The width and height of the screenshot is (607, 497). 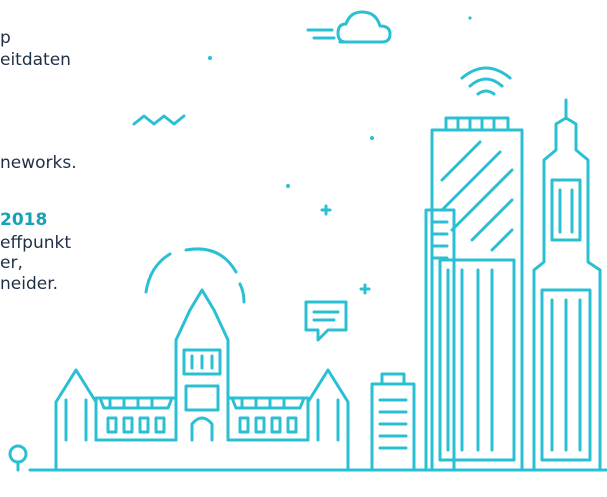 What do you see at coordinates (477, 294) in the screenshot?
I see `striped-skyscraper` at bounding box center [477, 294].